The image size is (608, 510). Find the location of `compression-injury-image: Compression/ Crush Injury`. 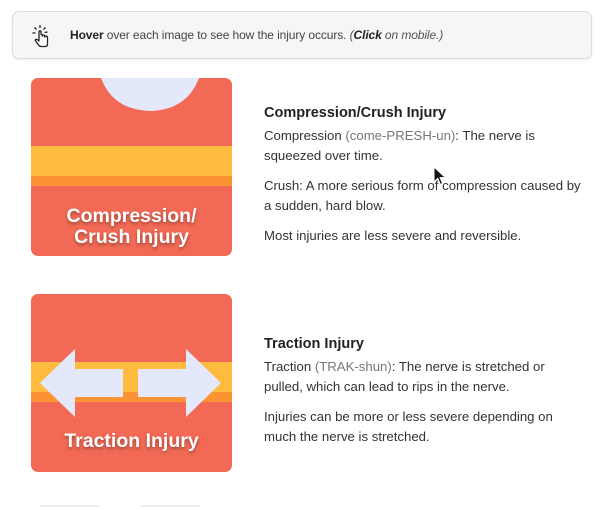

compression-injury-image: Compression/ Crush Injury is located at coordinates (131, 167).